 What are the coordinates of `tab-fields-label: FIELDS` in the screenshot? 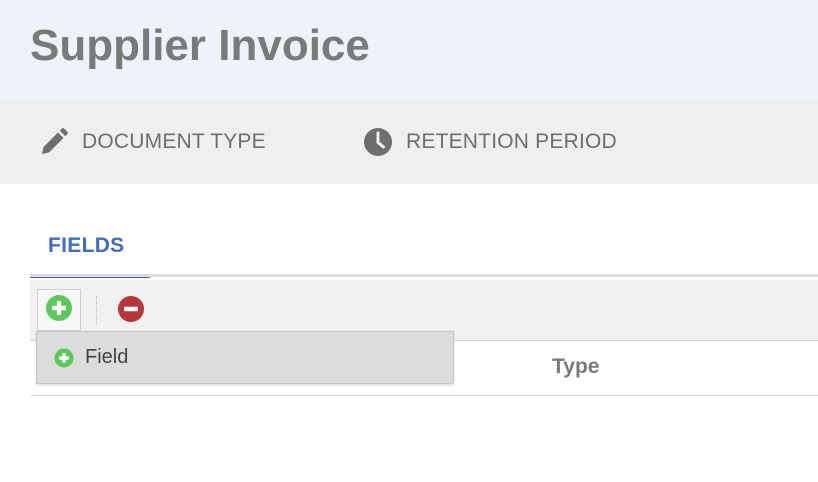 It's located at (86, 245).